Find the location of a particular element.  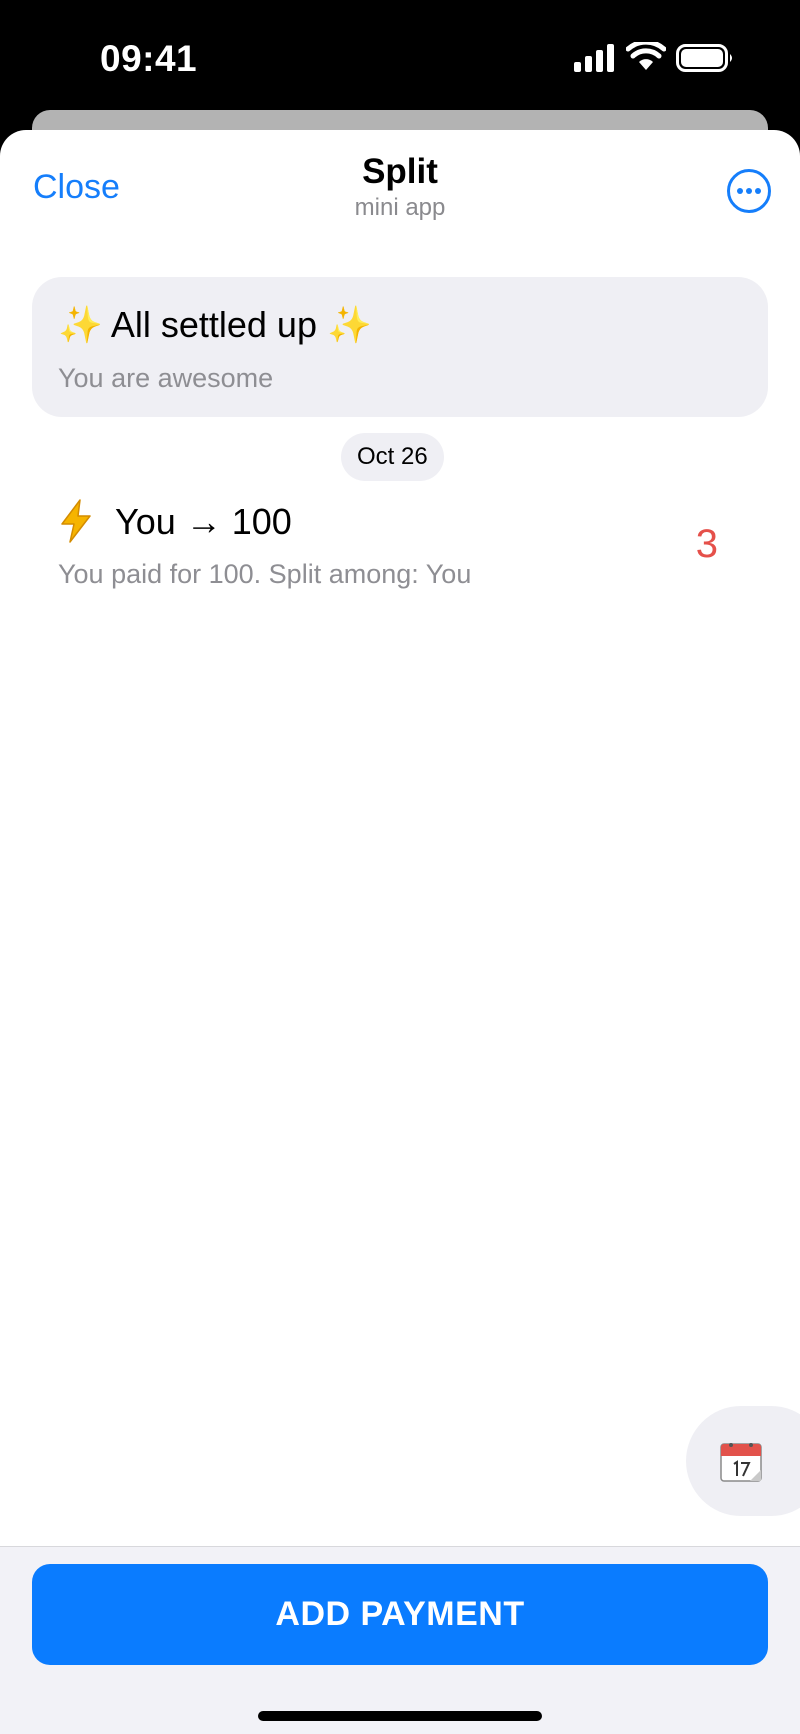

date-header: Oct 26 is located at coordinates (392, 457).